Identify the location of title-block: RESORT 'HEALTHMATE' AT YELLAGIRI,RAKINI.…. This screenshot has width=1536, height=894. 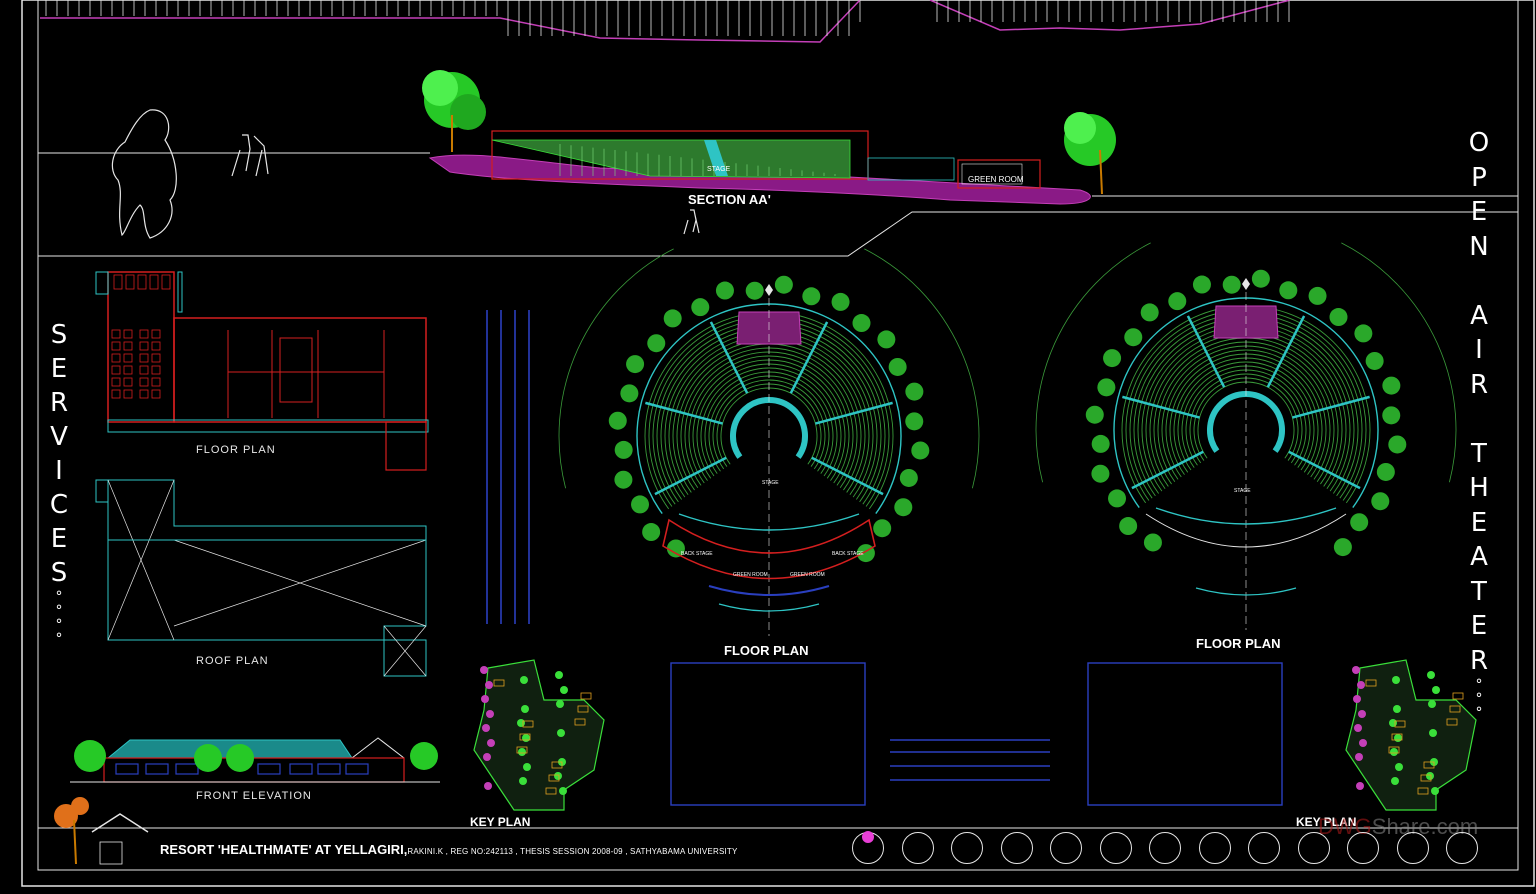
(449, 849).